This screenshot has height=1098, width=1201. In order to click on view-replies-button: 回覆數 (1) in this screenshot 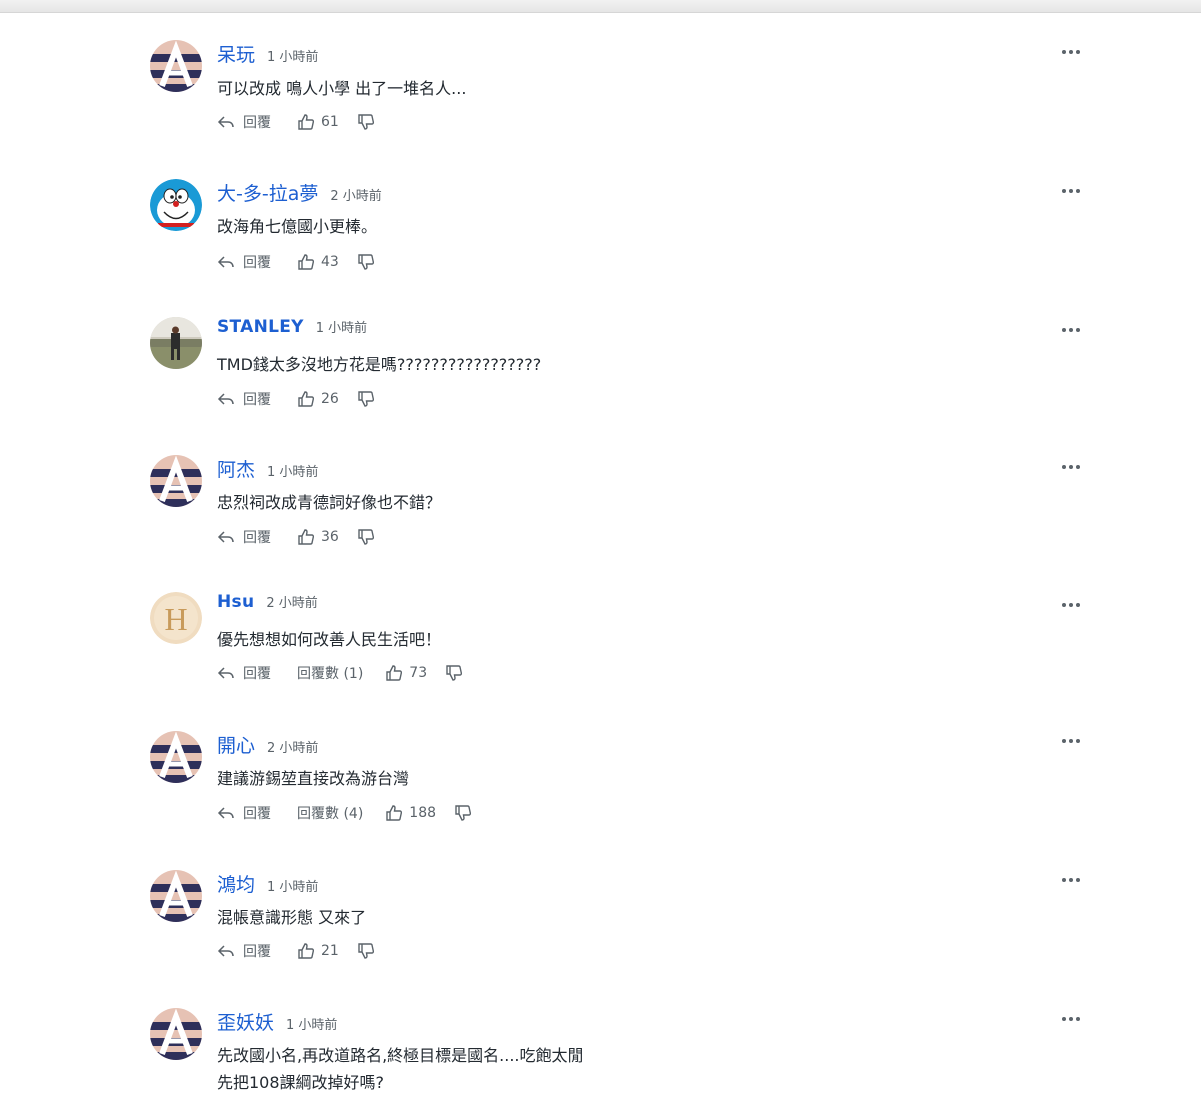, I will do `click(330, 673)`.